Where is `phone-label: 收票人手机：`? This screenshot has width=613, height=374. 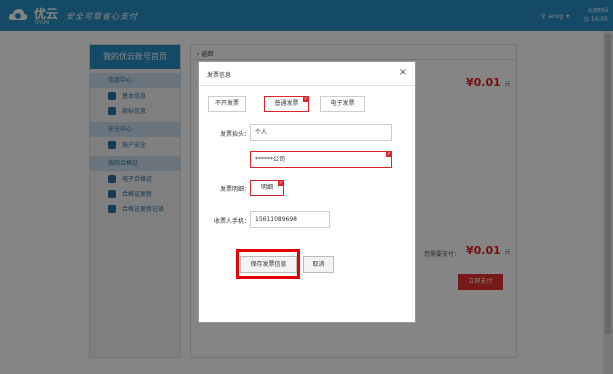
phone-label: 收票人手机： is located at coordinates (231, 221).